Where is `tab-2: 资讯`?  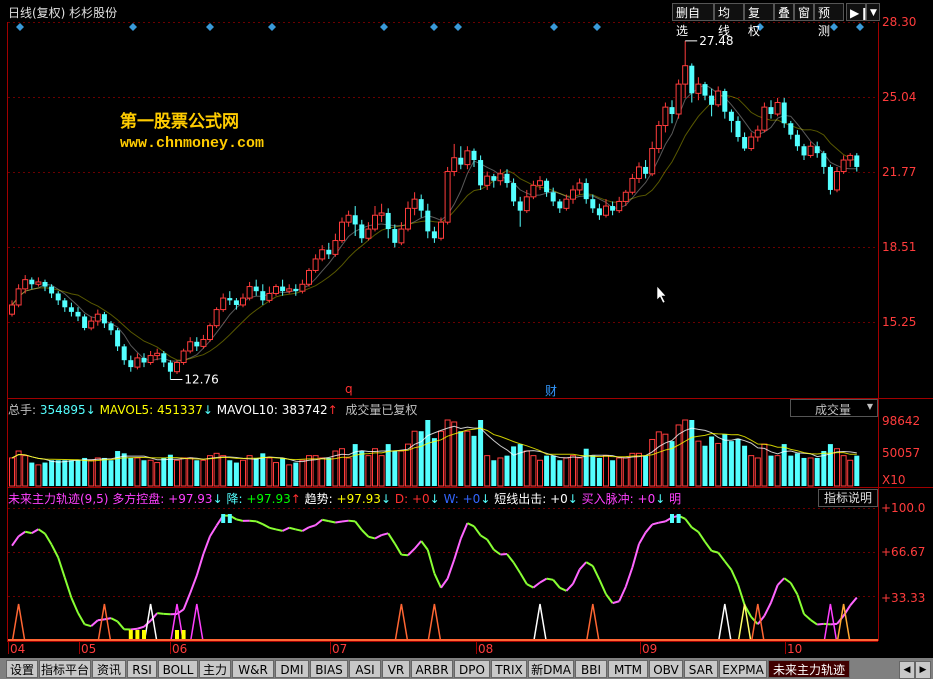 tab-2: 资讯 is located at coordinates (109, 669).